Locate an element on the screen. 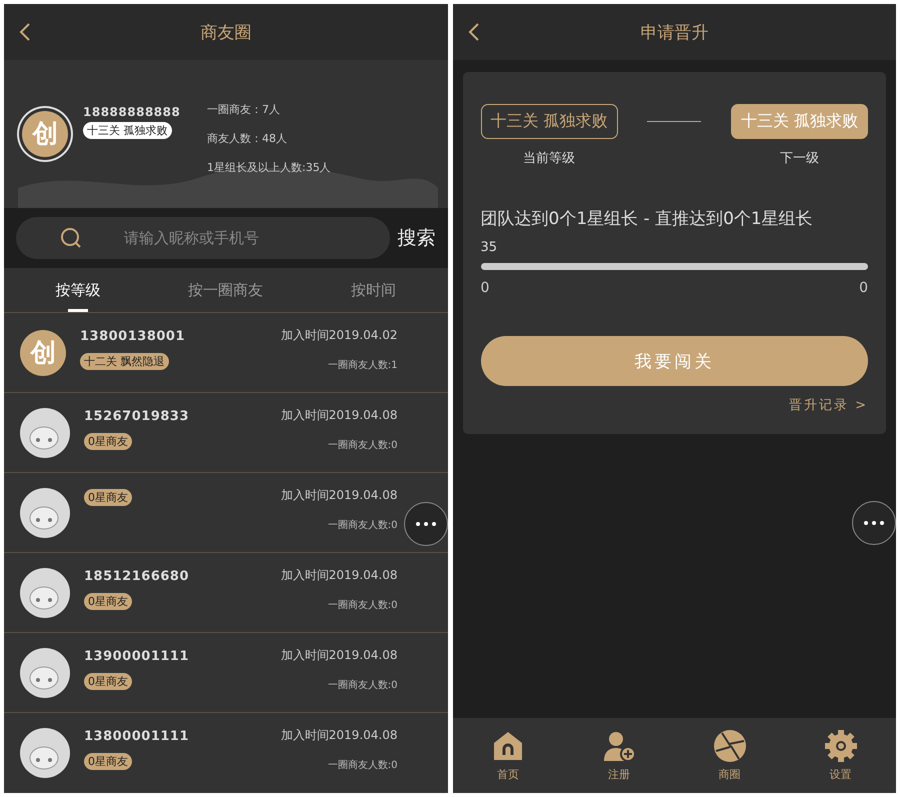  level-badge: 十三关 孤独求败 is located at coordinates (127, 130).